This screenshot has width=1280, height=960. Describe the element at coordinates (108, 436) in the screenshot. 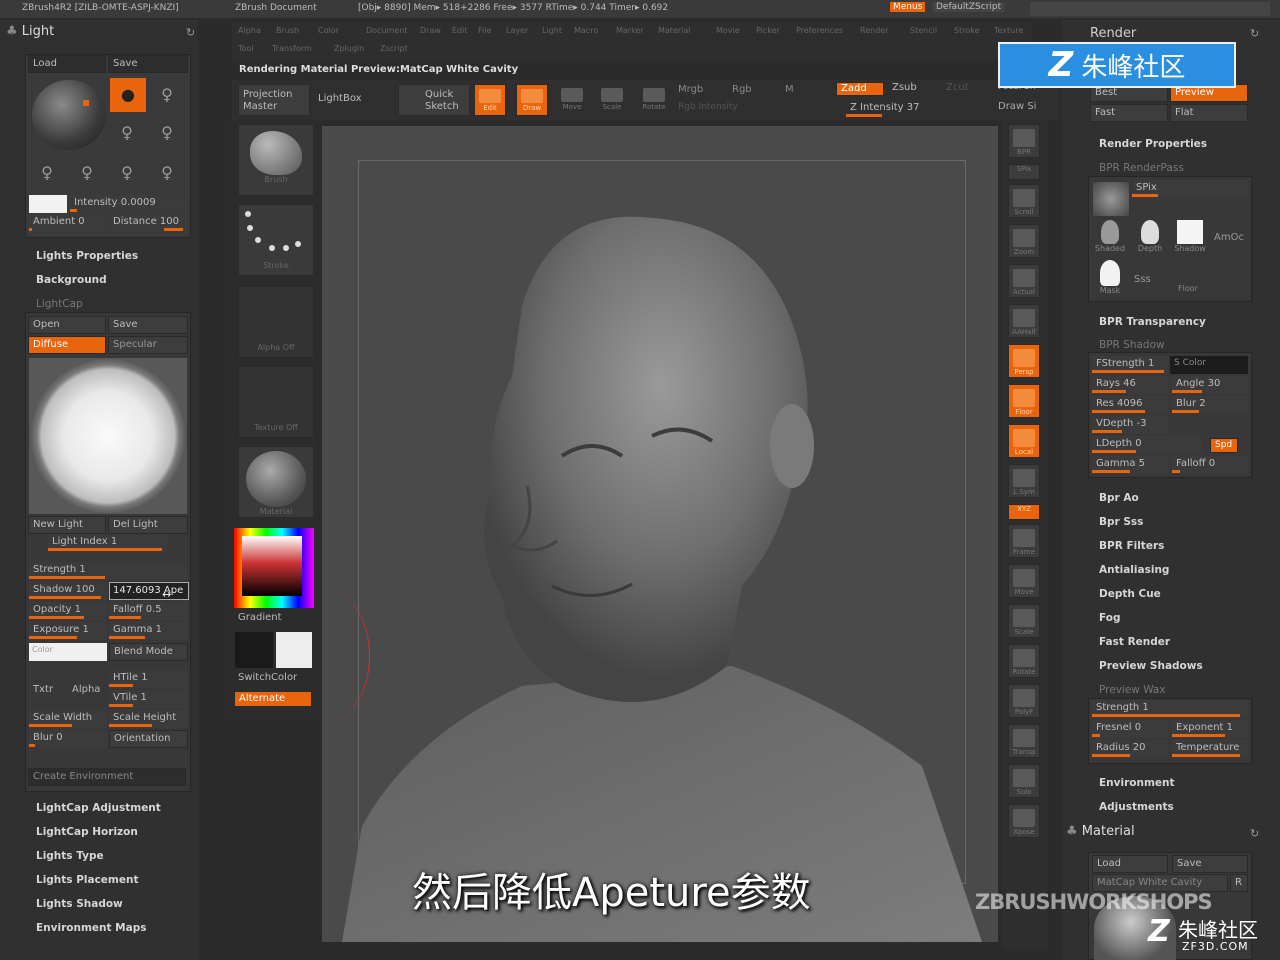

I see `lightcap-preview` at that location.